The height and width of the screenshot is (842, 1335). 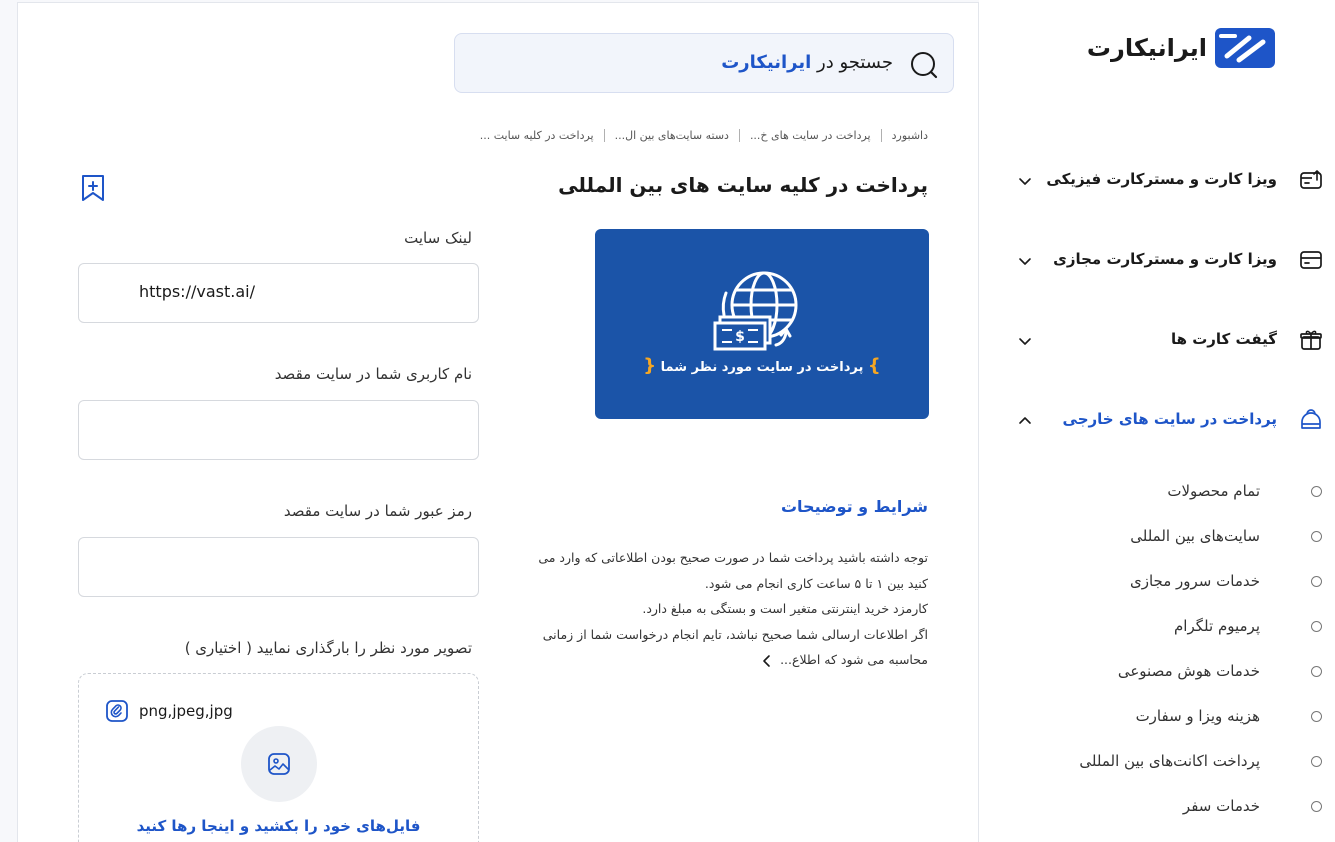 I want to click on sidebar-subitem-label: سایت‌های بین المللی, so click(x=1195, y=536).